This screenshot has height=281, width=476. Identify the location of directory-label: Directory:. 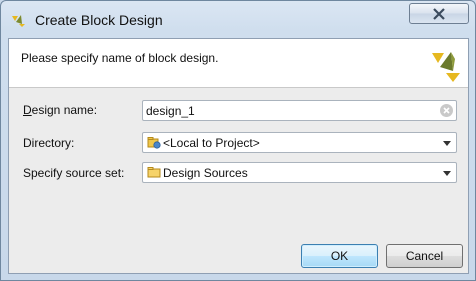
(49, 143).